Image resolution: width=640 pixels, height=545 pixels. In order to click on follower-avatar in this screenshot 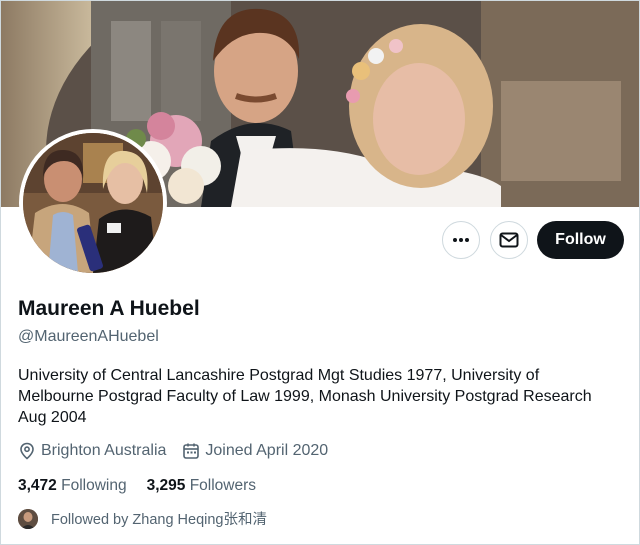, I will do `click(28, 518)`.